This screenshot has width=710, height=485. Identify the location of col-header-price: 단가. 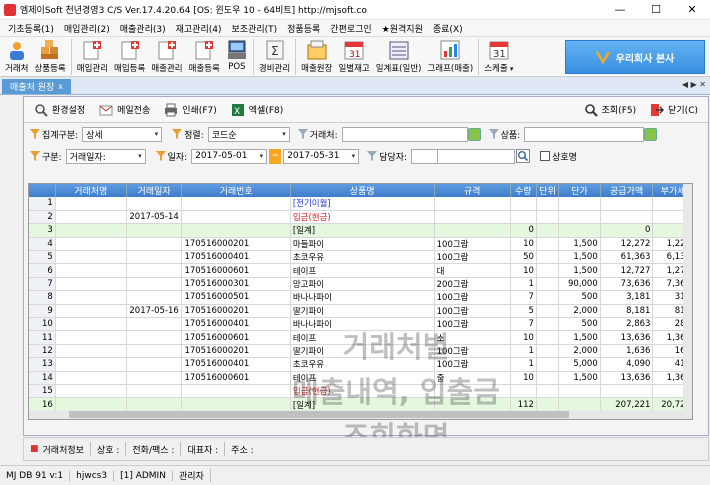
(579, 190).